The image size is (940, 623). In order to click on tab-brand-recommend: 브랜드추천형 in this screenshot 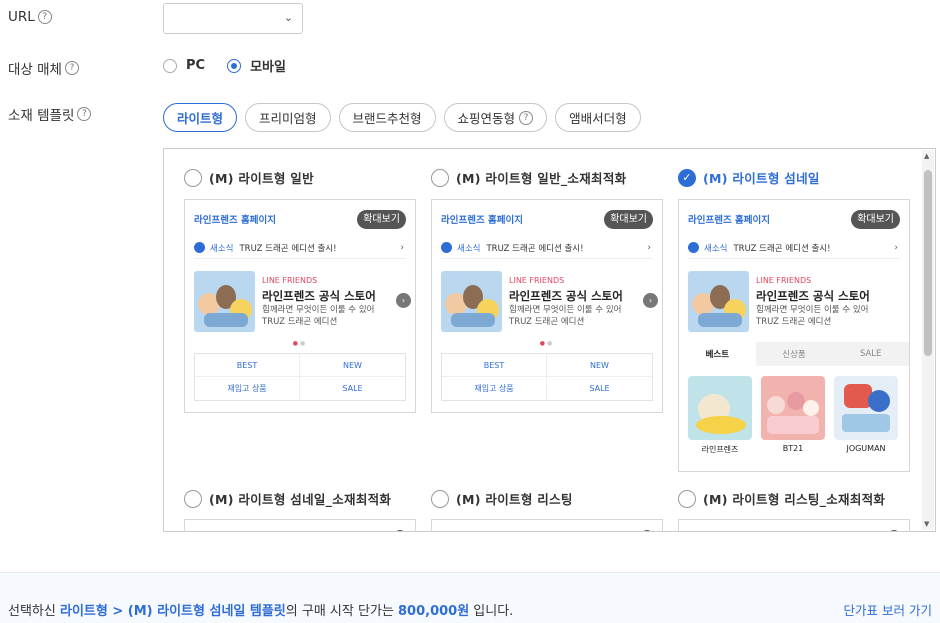, I will do `click(387, 117)`.